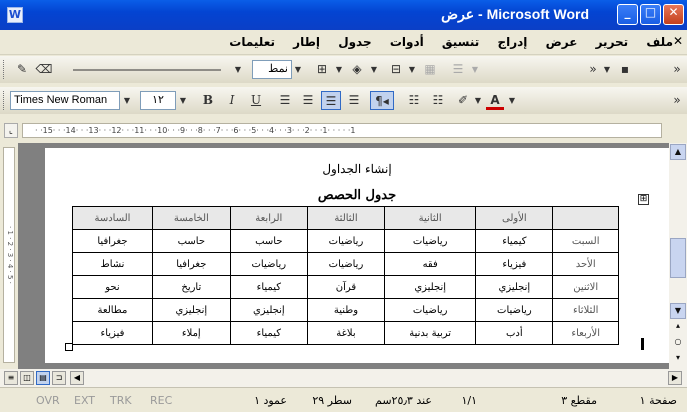  Describe the element at coordinates (112, 264) in the screenshot. I see `table-cell: نشاط` at that location.